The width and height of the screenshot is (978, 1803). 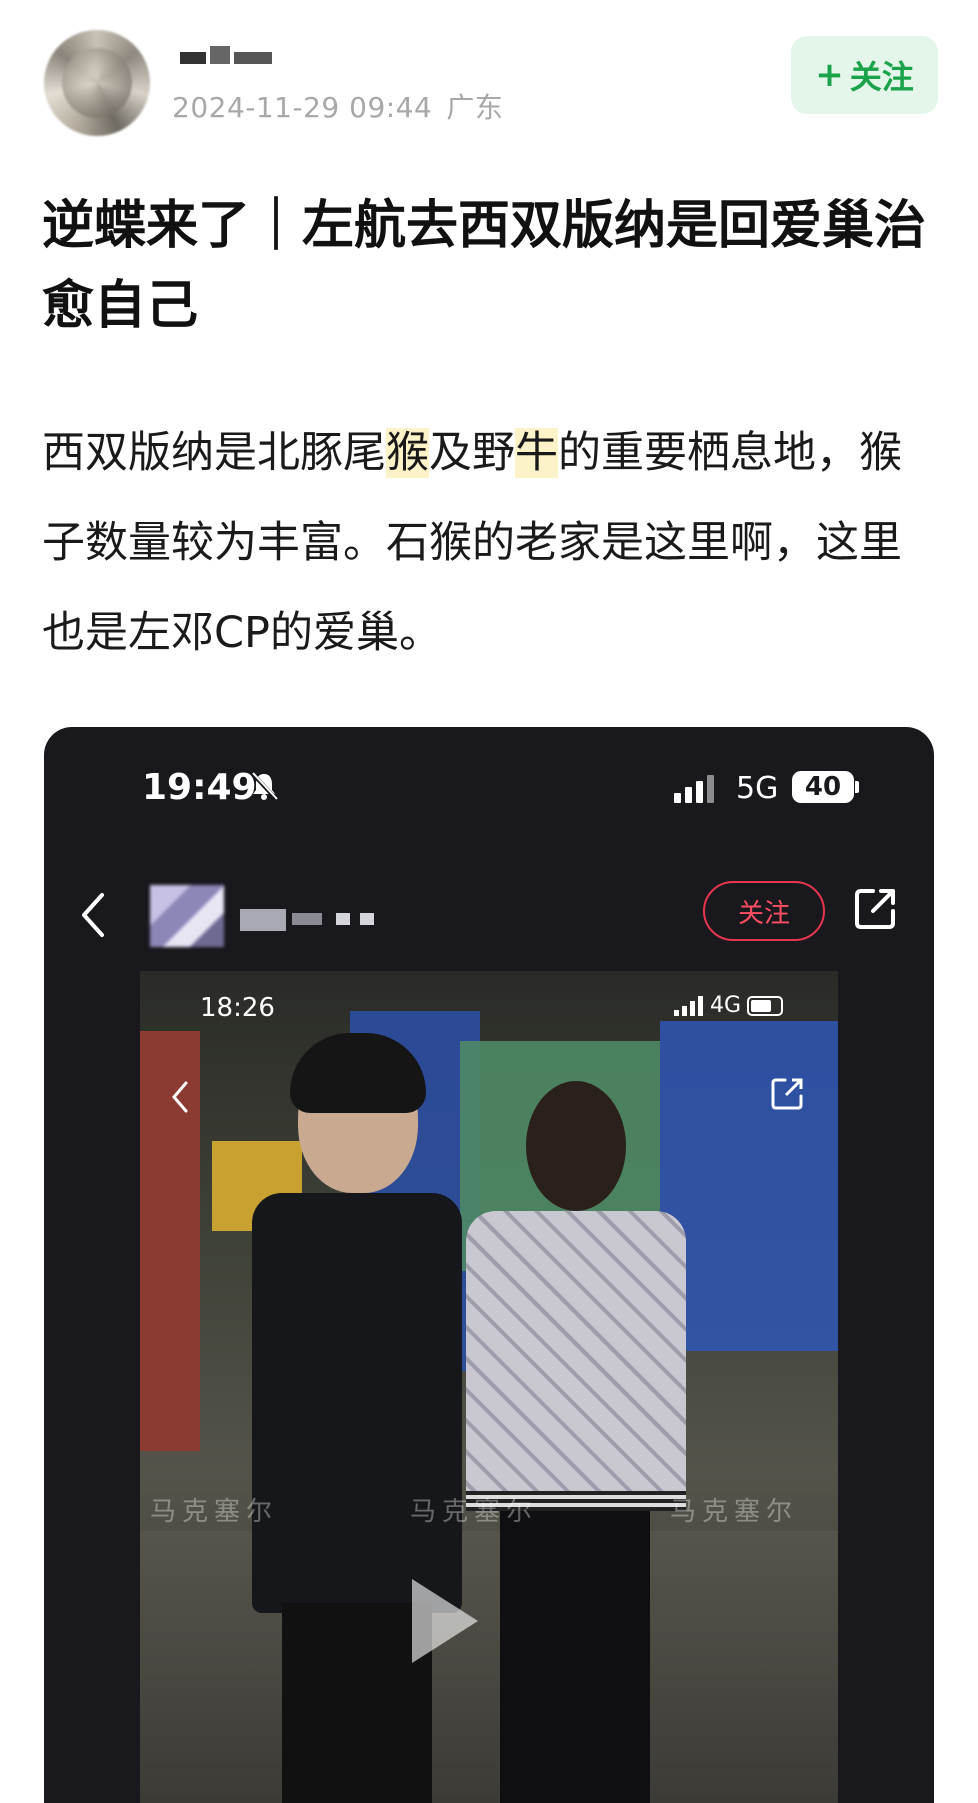 I want to click on person-left, so click(x=357, y=1418).